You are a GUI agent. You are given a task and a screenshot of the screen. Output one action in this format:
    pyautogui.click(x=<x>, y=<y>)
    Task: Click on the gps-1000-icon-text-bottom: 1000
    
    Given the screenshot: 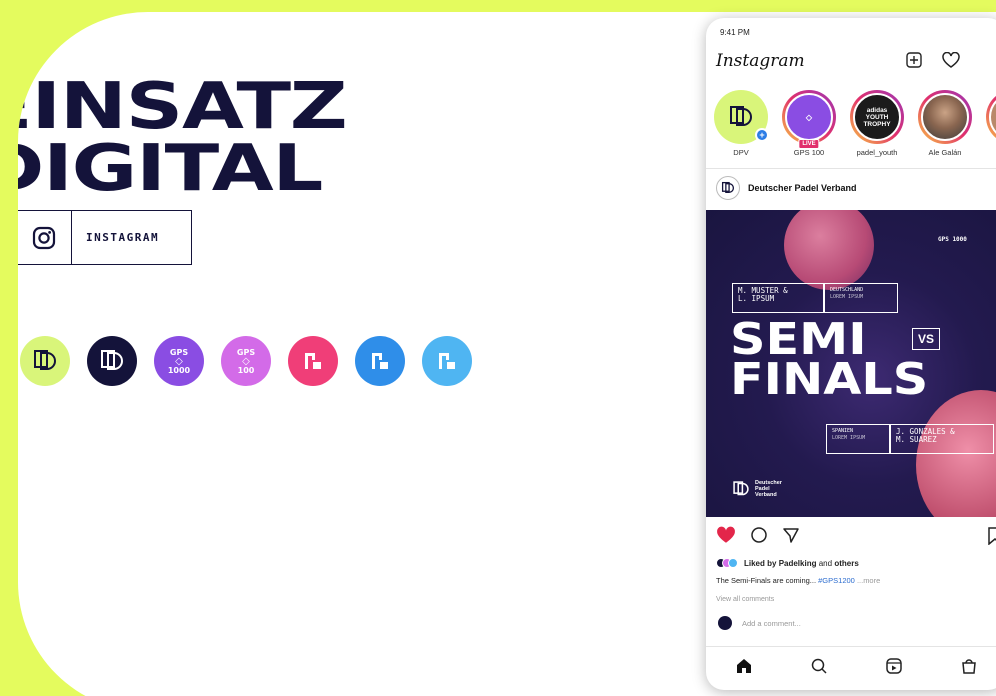 What is the action you would take?
    pyautogui.click(x=179, y=370)
    